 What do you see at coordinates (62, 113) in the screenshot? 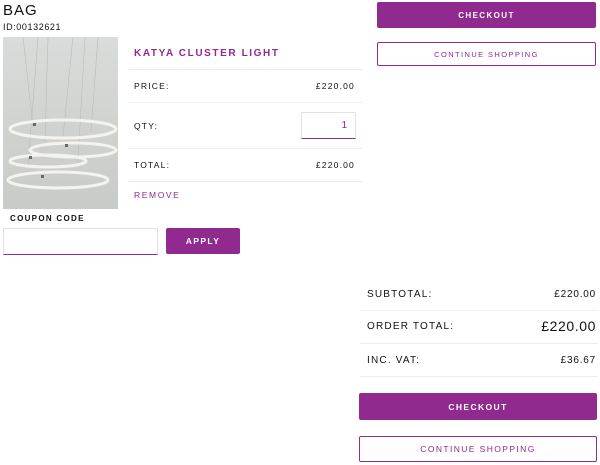
I see `pendant-light-illustration` at bounding box center [62, 113].